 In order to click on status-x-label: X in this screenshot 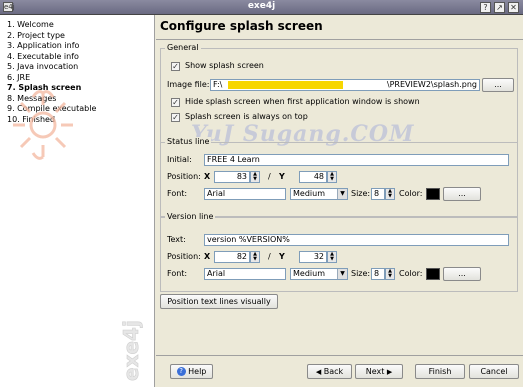, I will do `click(207, 176)`.